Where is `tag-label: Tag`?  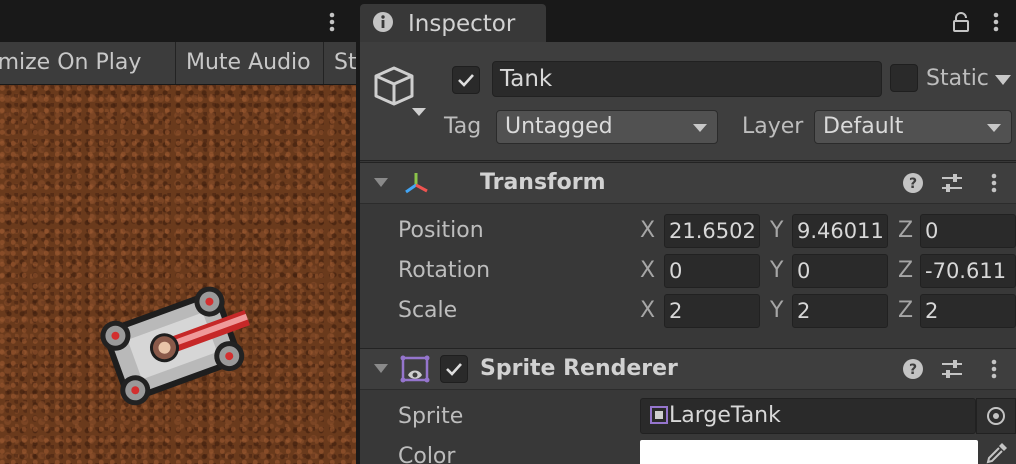
tag-label: Tag is located at coordinates (463, 126).